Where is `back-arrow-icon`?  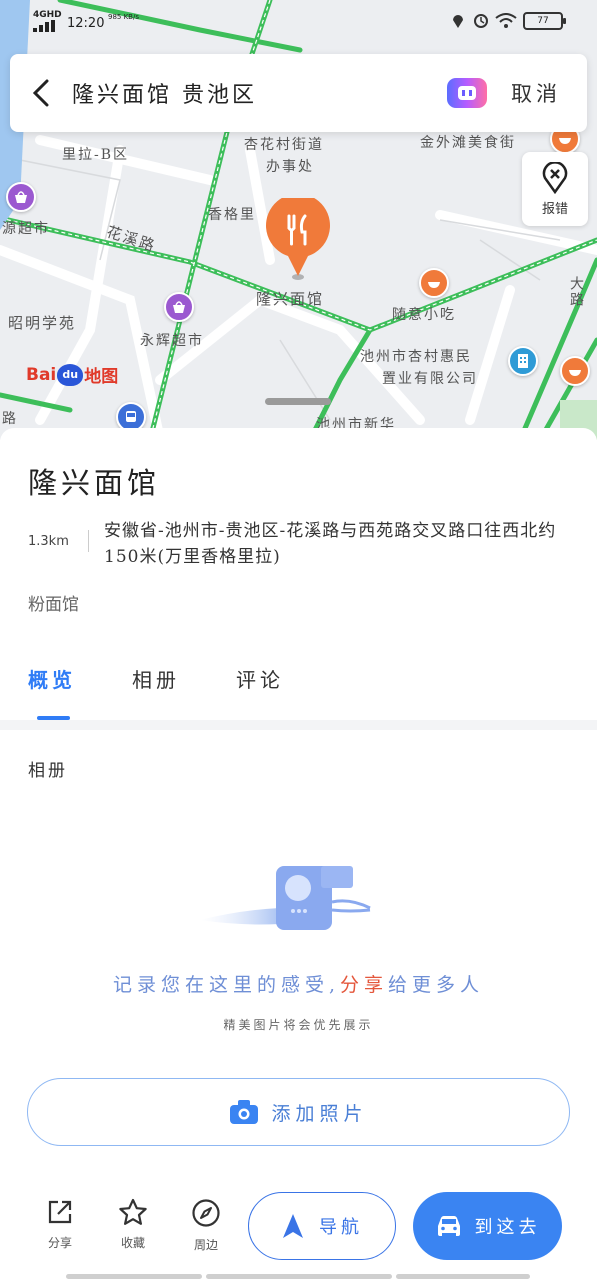 back-arrow-icon is located at coordinates (40, 93).